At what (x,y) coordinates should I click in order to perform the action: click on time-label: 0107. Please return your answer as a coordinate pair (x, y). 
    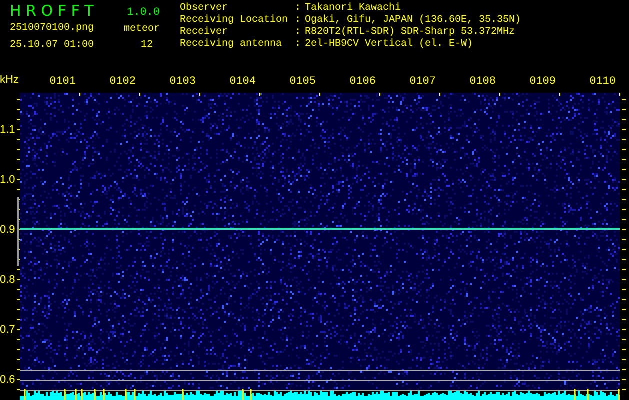
    Looking at the image, I should click on (422, 82).